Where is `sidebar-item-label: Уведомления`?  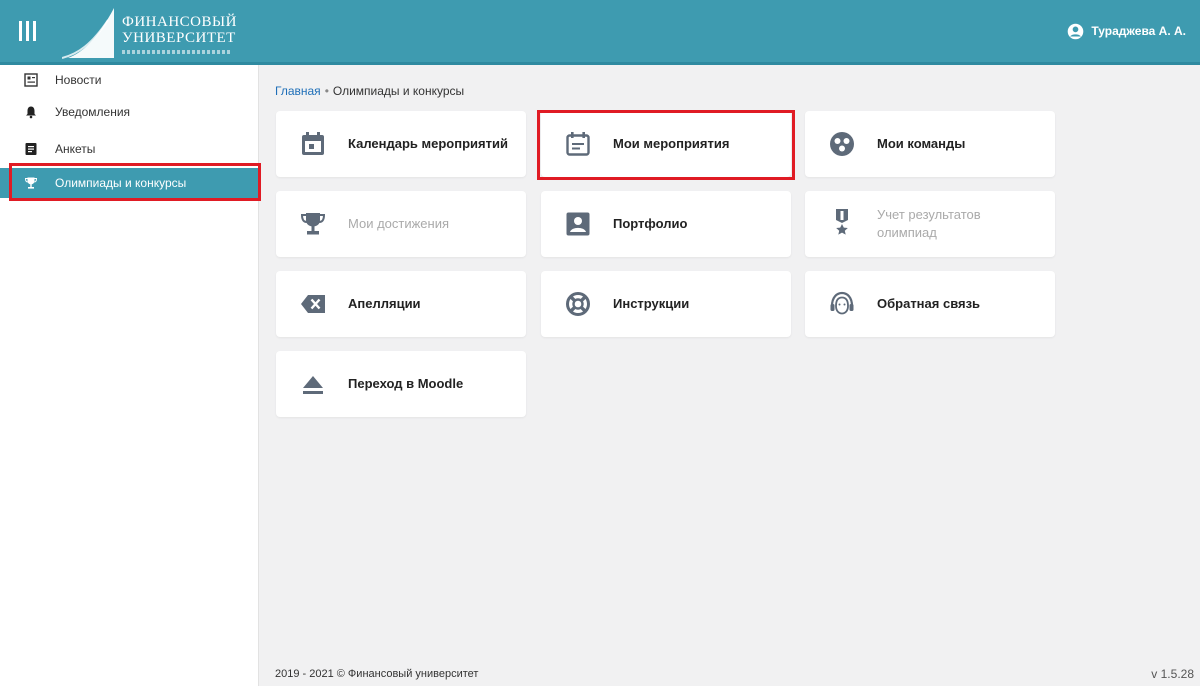
sidebar-item-label: Уведомления is located at coordinates (93, 112).